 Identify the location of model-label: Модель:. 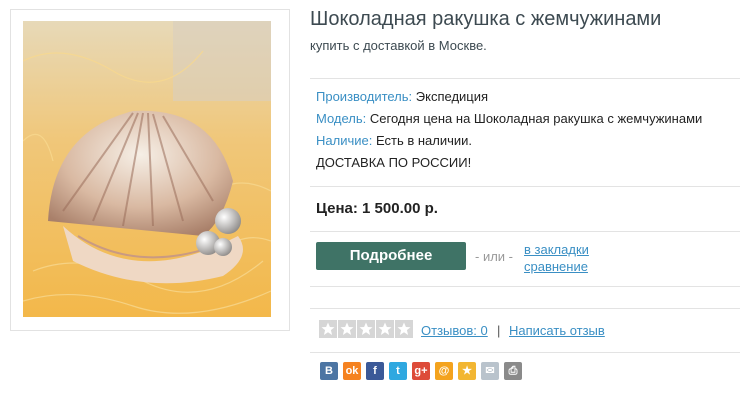
(341, 118).